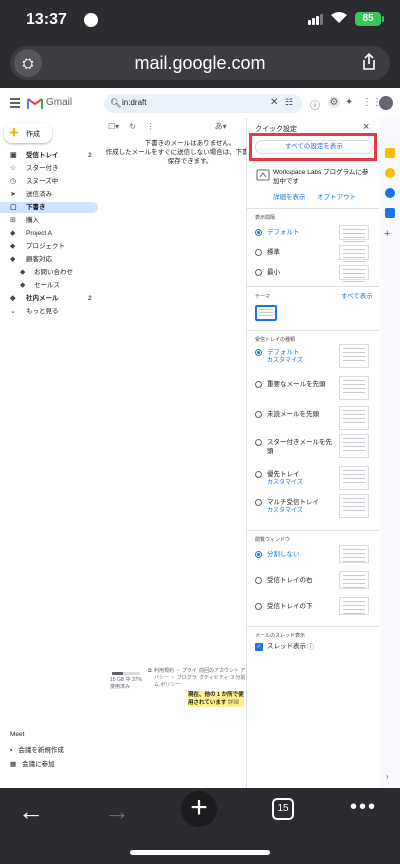 The height and width of the screenshot is (864, 400). I want to click on url-text: mail.google.com, so click(200, 63).